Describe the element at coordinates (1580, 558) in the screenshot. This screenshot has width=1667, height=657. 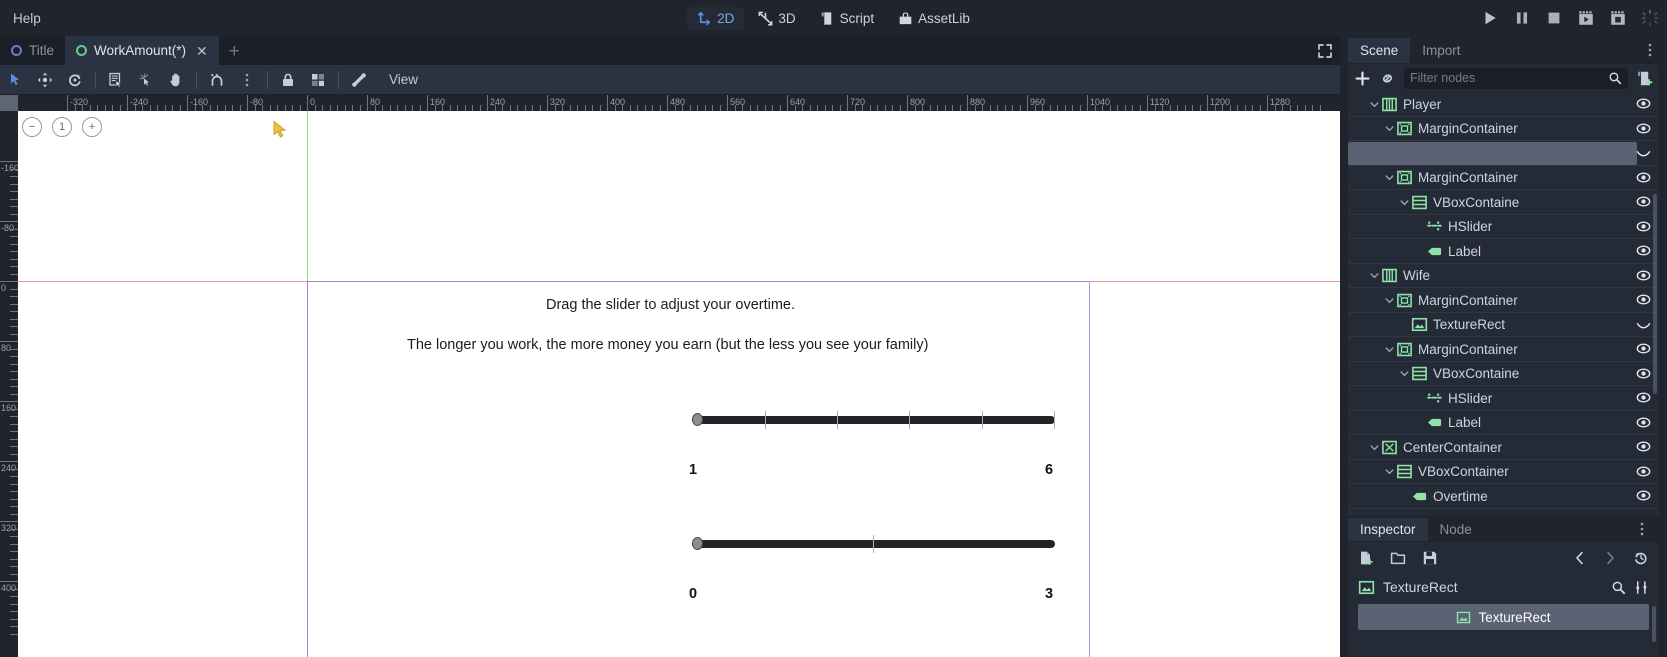
I see `back-icon` at that location.